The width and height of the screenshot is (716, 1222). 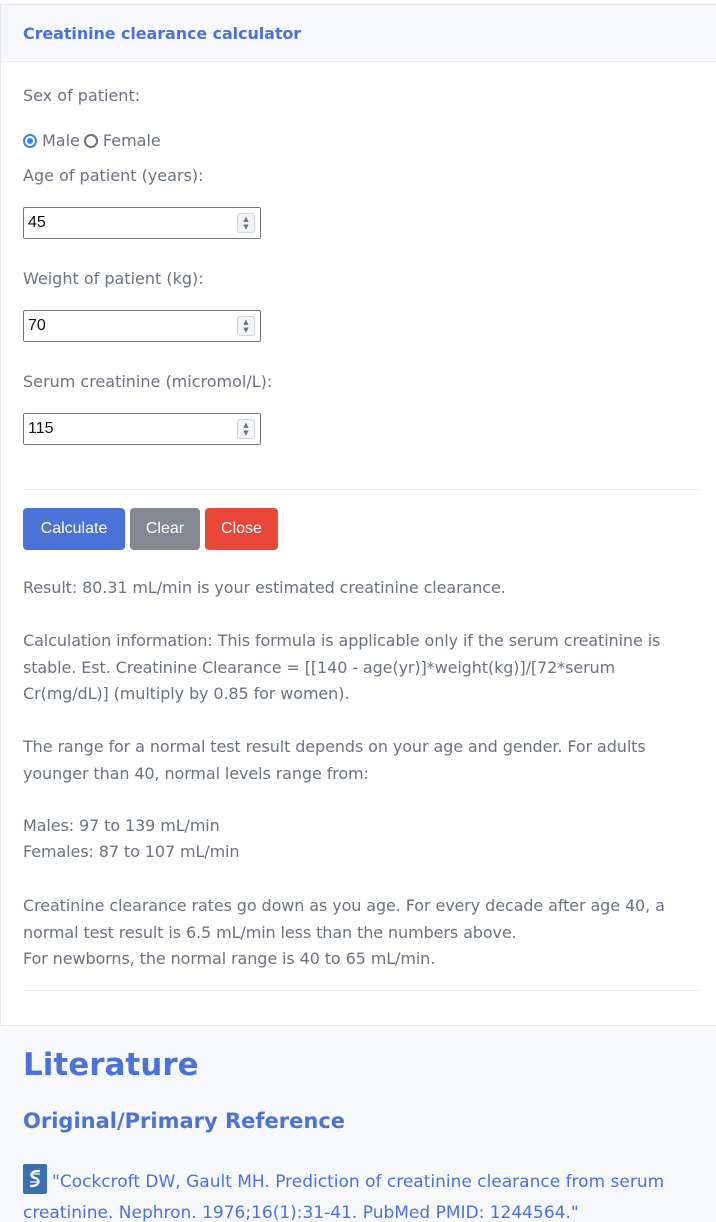 What do you see at coordinates (362, 489) in the screenshot?
I see `form-divider` at bounding box center [362, 489].